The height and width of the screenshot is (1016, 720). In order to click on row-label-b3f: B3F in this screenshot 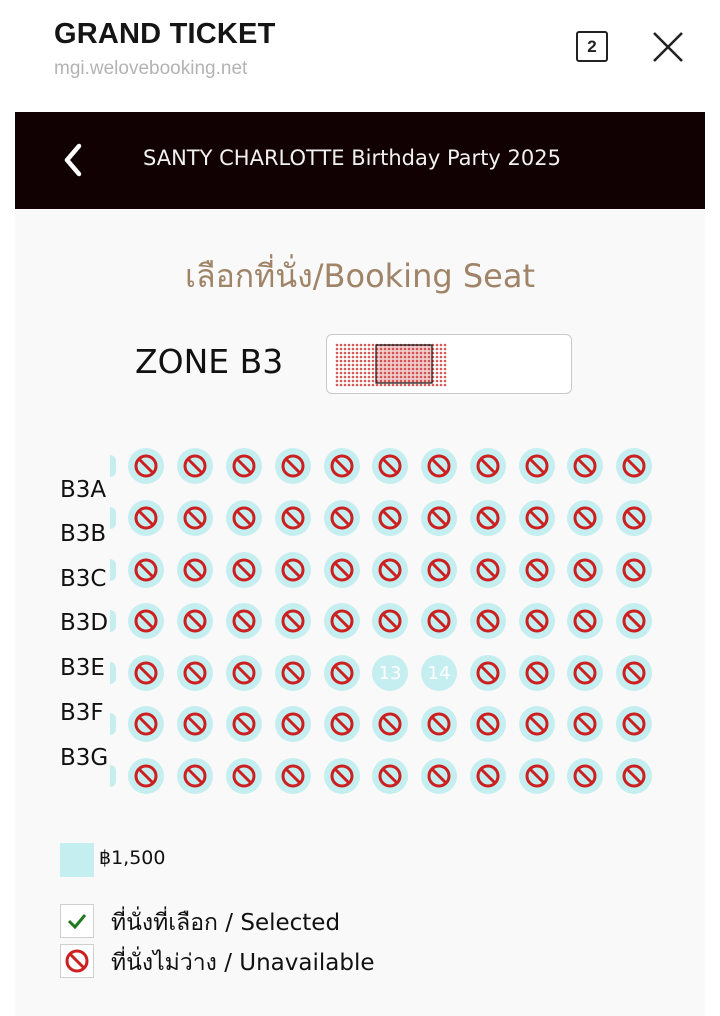, I will do `click(82, 713)`.